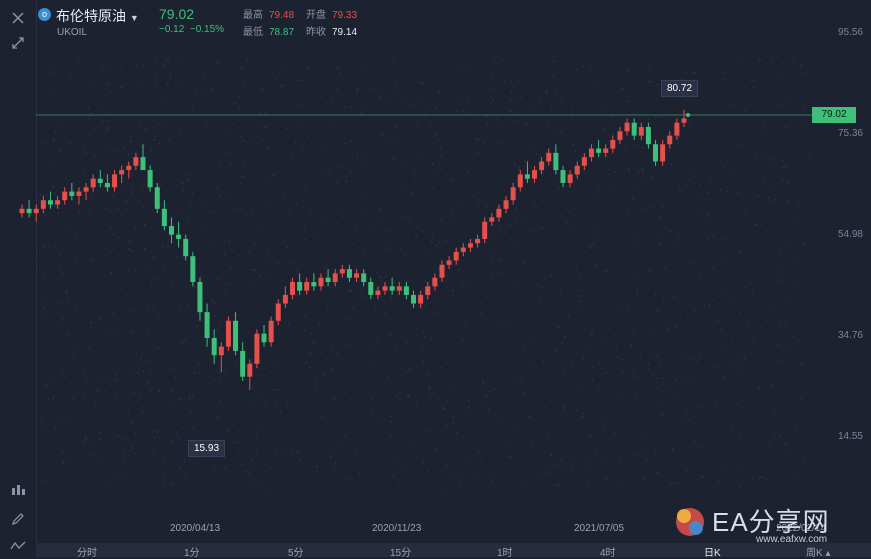 Image resolution: width=871 pixels, height=559 pixels. Describe the element at coordinates (688, 115) in the screenshot. I see `last-price-dot` at that location.